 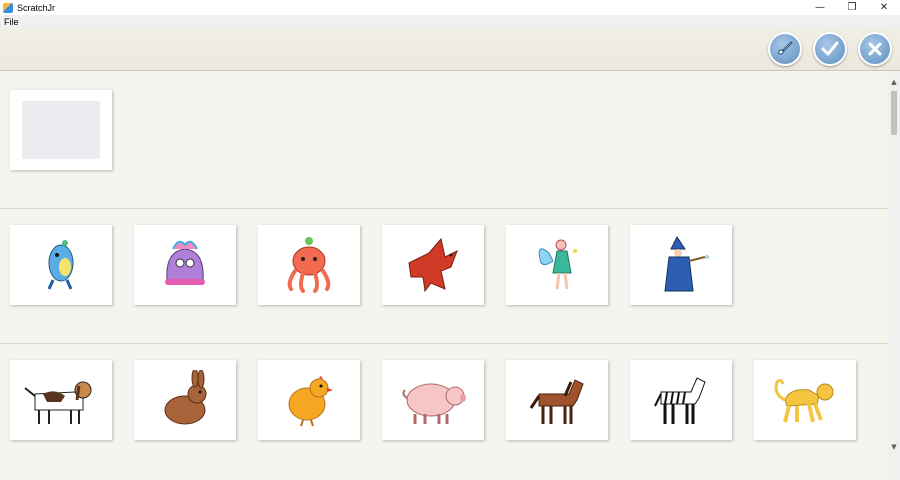 I want to click on sprite-card-rabbit, so click(x=185, y=400).